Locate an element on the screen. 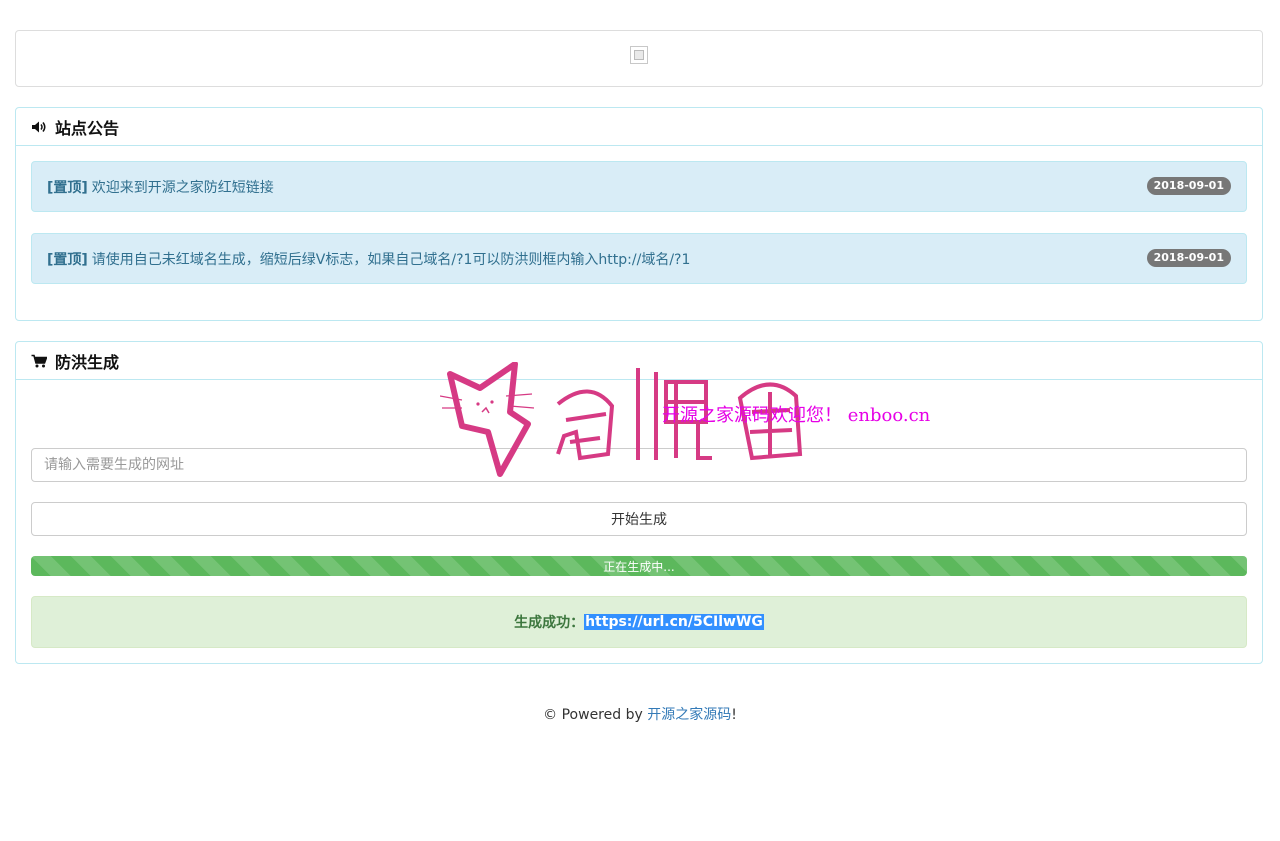  notice-panel-title: 站点公告 is located at coordinates (87, 128).